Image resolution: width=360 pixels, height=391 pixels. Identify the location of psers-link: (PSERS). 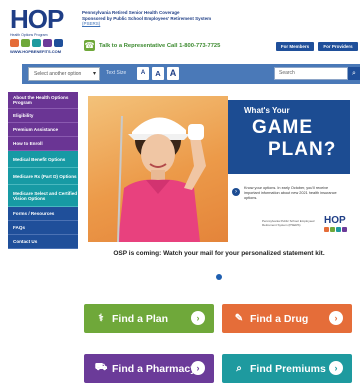
(162, 24).